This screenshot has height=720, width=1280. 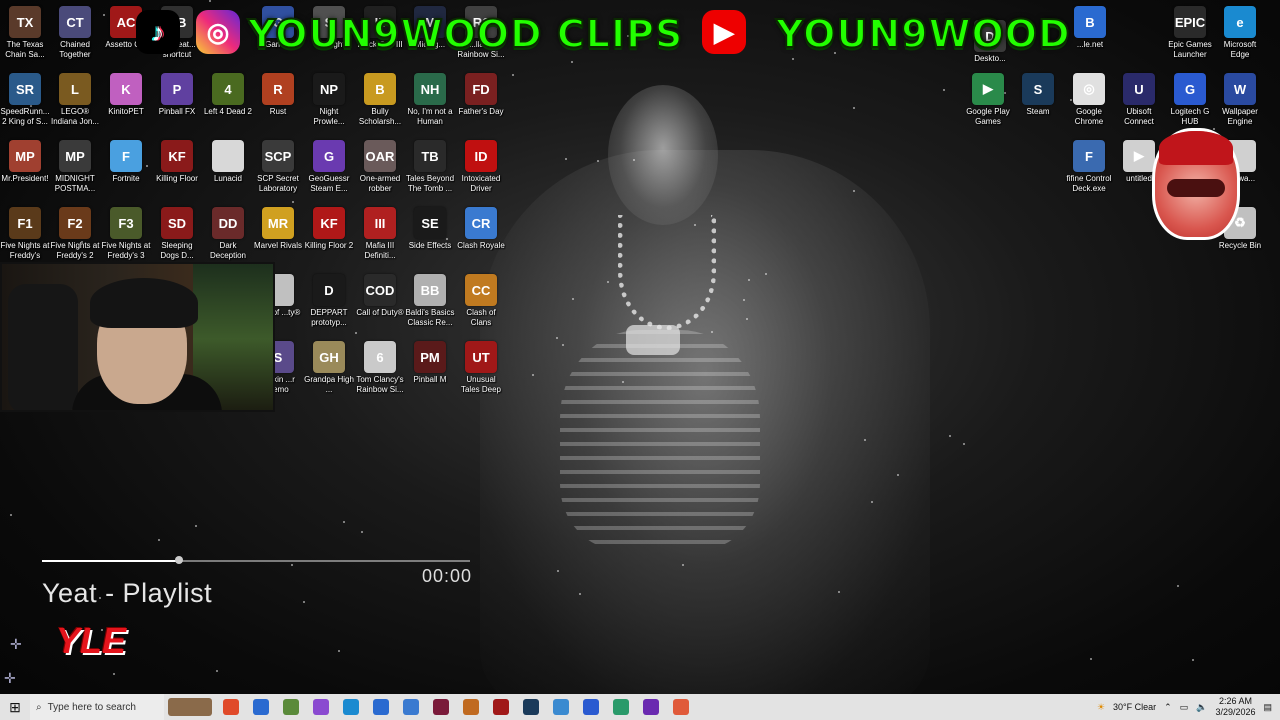 What do you see at coordinates (380, 312) in the screenshot?
I see `desktop-icon-label: Call of Duty®` at bounding box center [380, 312].